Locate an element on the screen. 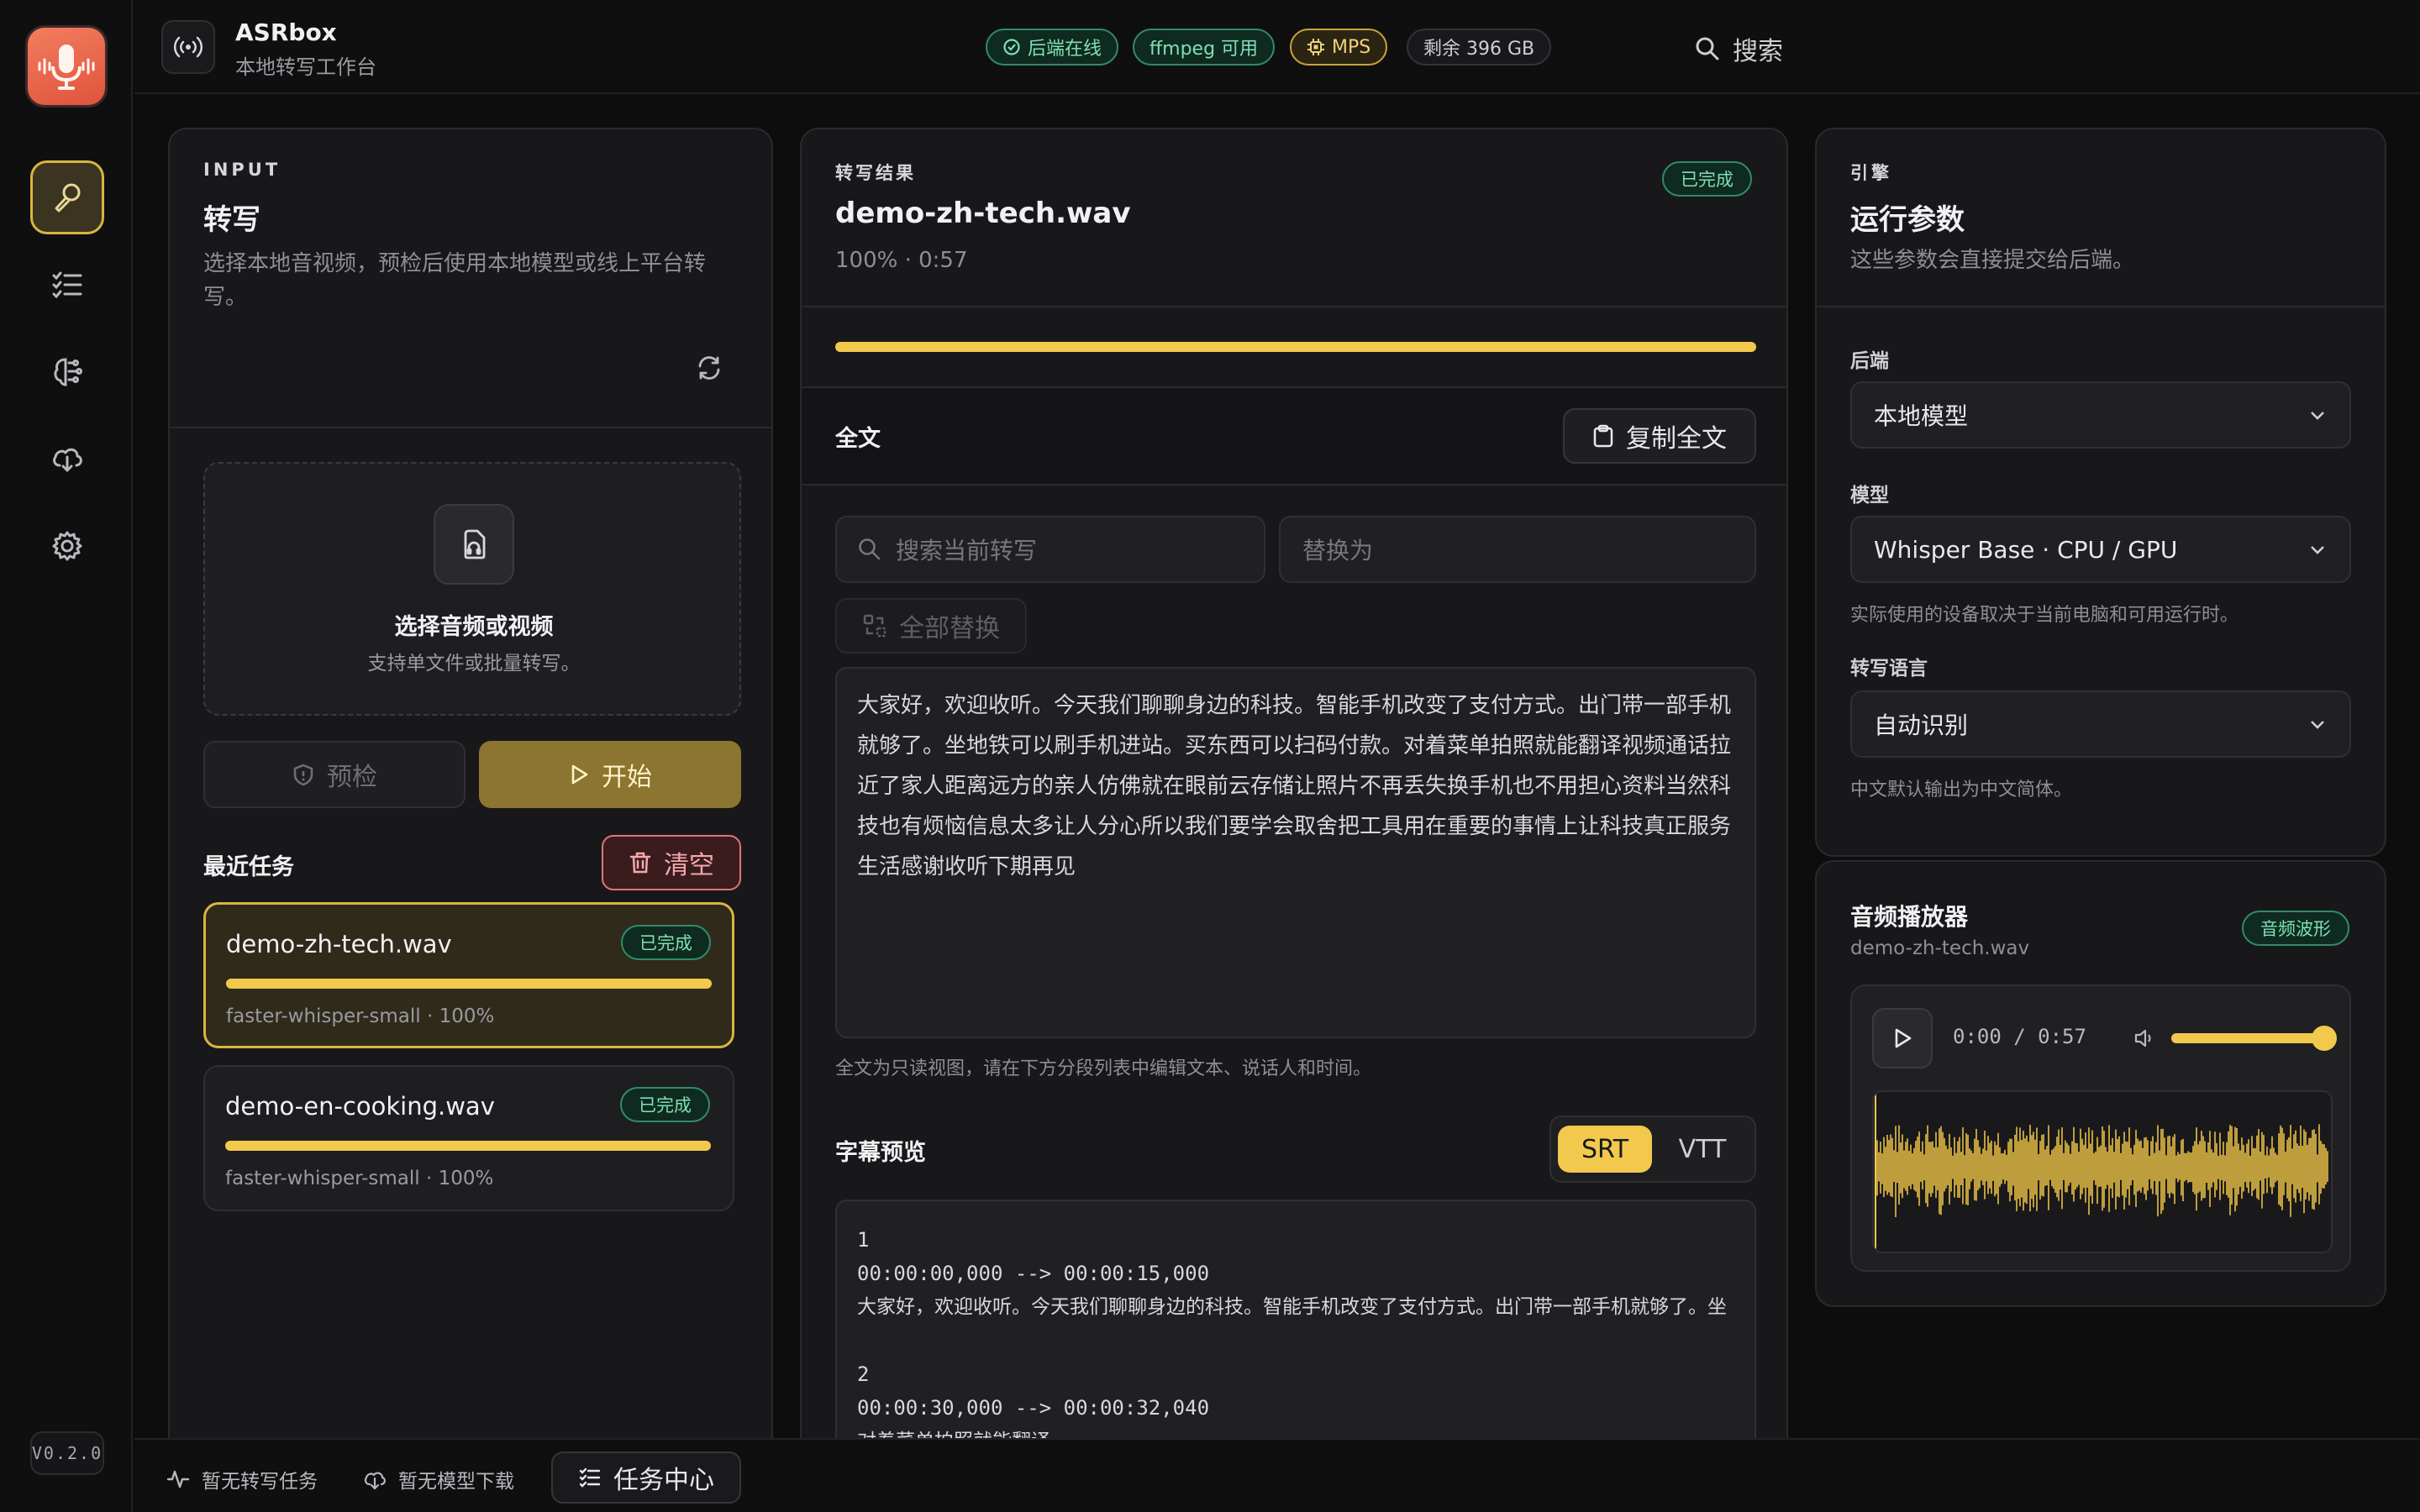  microphone-icon is located at coordinates (68, 198).